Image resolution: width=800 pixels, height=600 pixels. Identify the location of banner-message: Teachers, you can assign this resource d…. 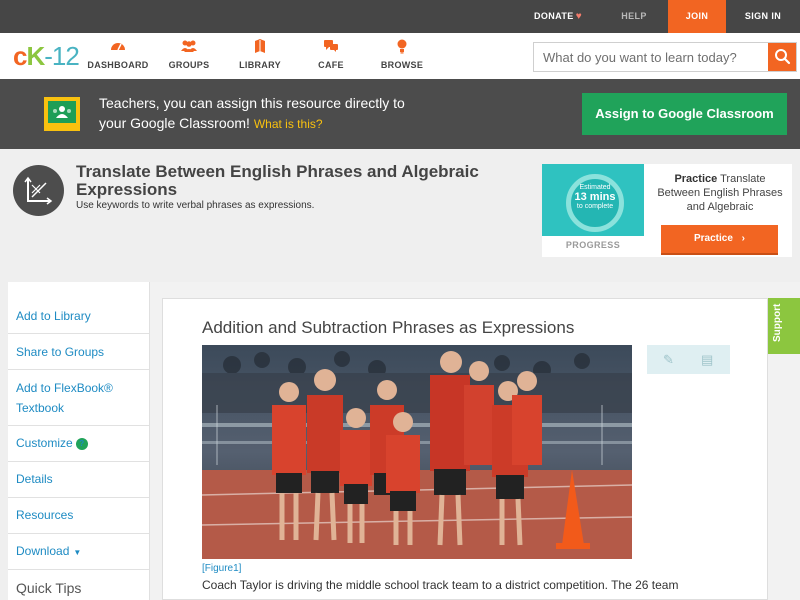
(252, 113).